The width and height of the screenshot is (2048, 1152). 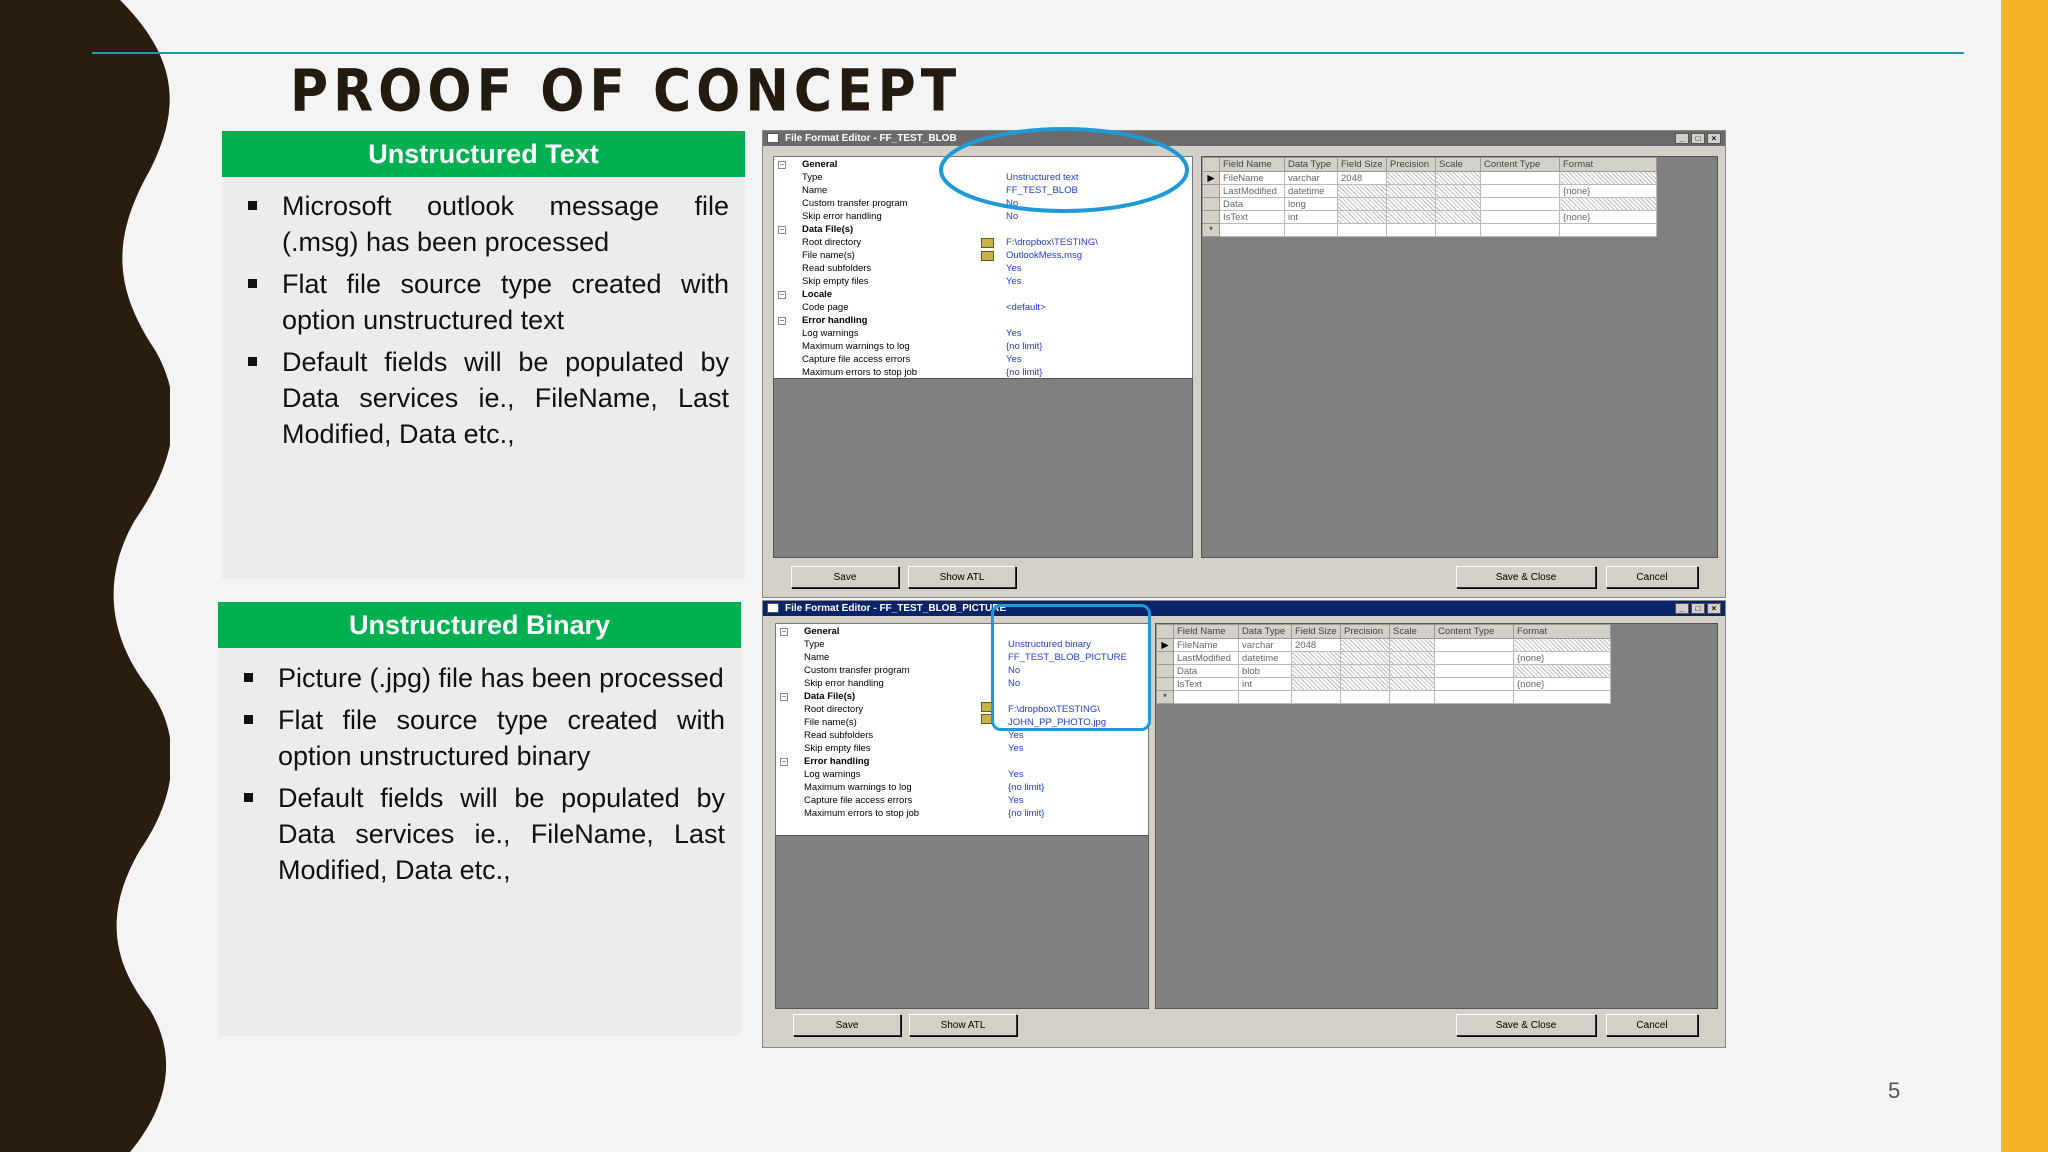 I want to click on column-header: Precision, so click(x=1411, y=164).